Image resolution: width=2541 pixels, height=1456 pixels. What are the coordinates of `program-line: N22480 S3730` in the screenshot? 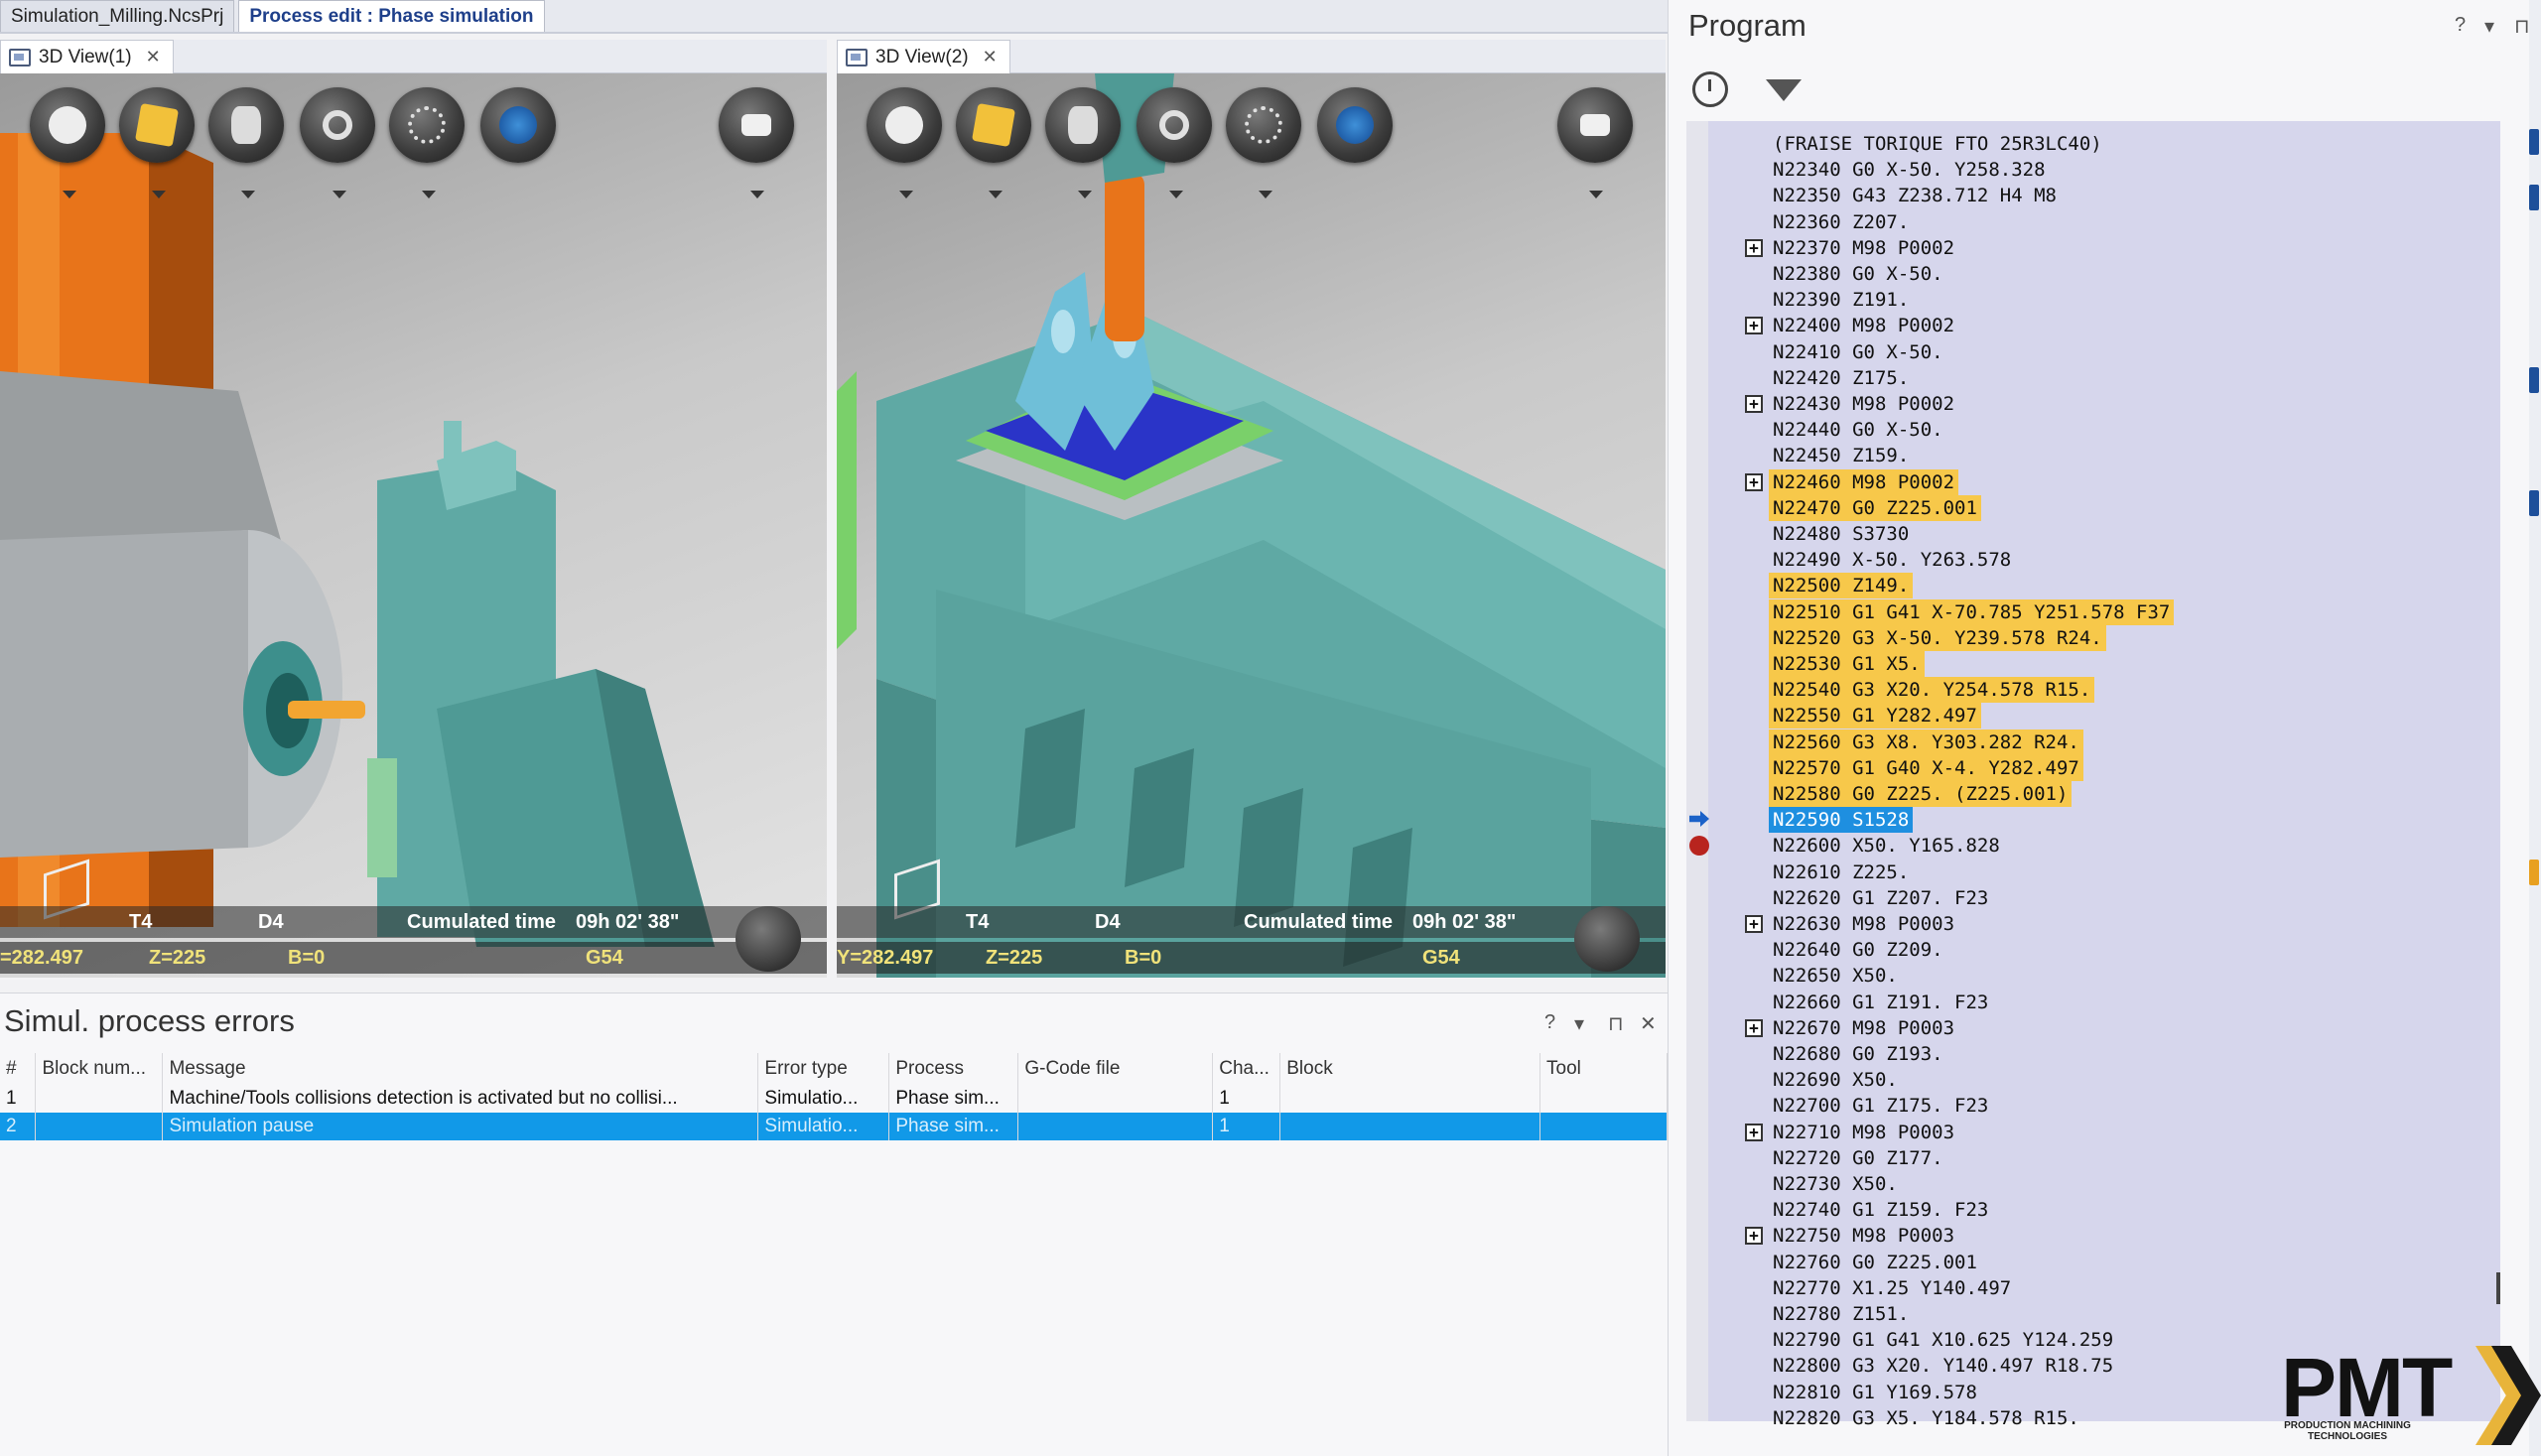 It's located at (1841, 534).